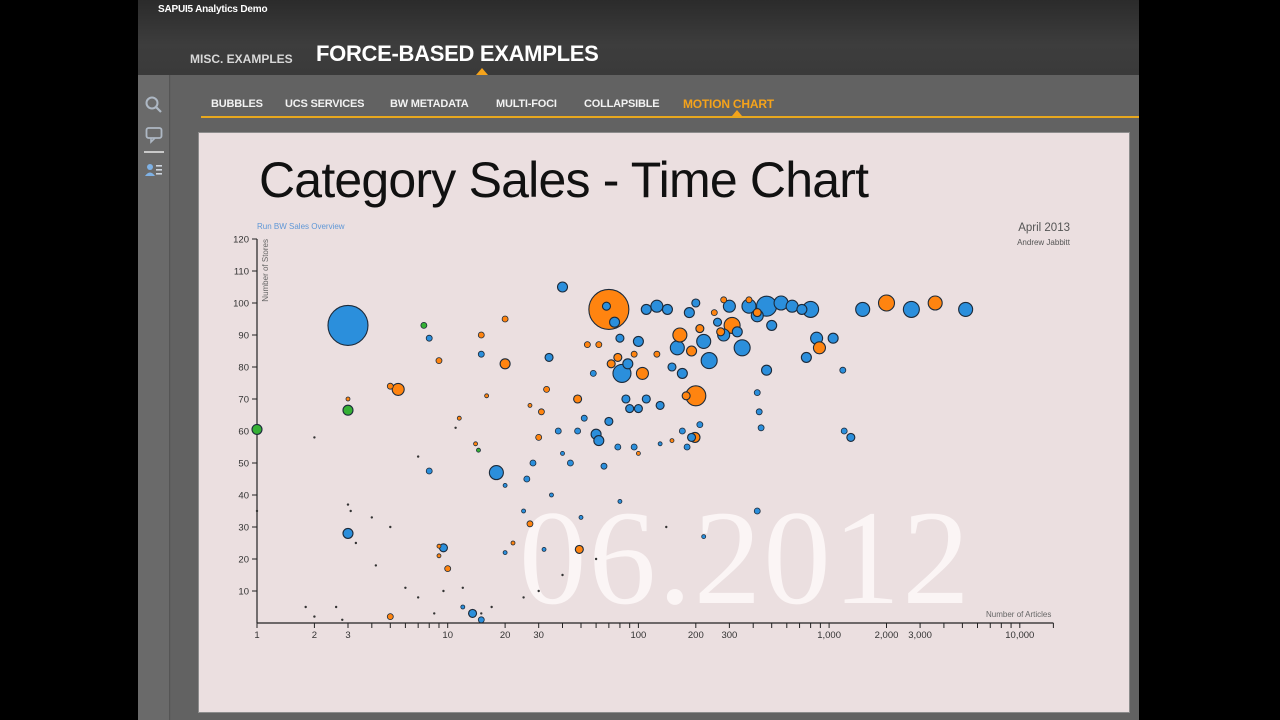 This screenshot has height=720, width=1280. Describe the element at coordinates (729, 635) in the screenshot. I see `x-tick-label: 300` at that location.